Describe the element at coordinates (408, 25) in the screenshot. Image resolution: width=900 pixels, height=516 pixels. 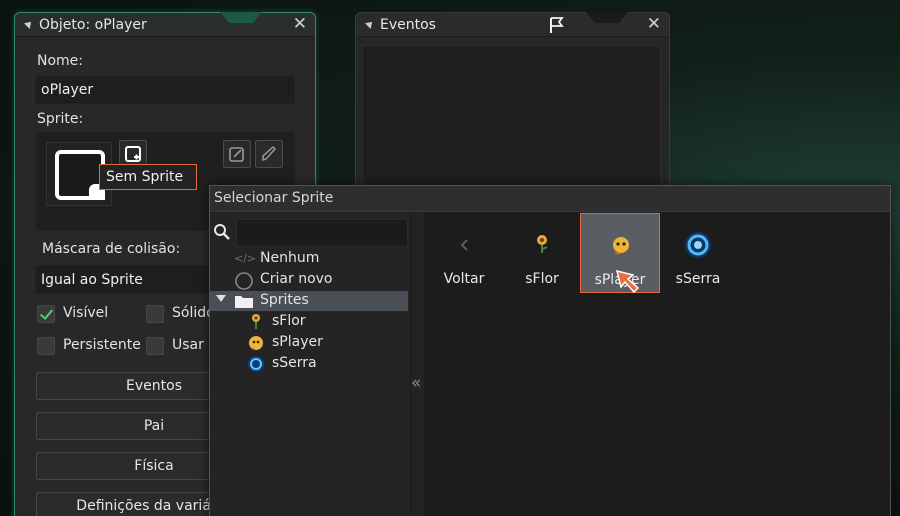
I see `events-window-title: Eventos` at that location.